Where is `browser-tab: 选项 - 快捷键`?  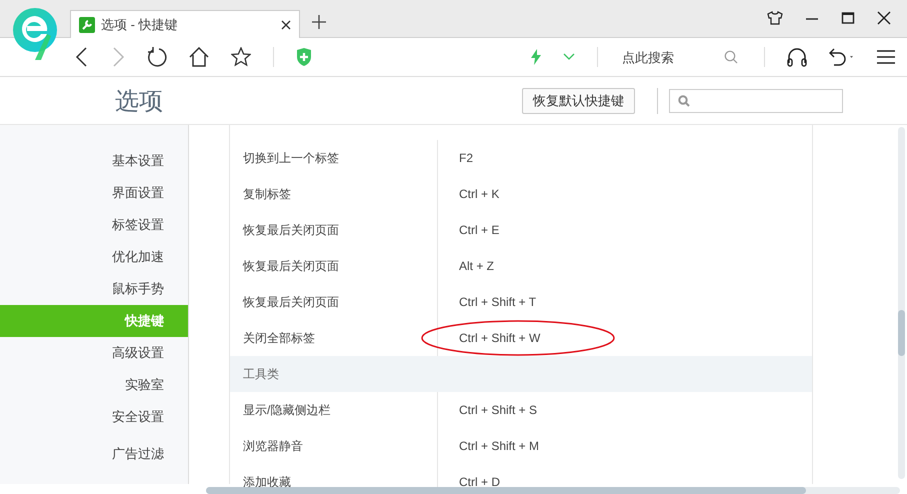
browser-tab: 选项 - 快捷键 is located at coordinates (185, 24).